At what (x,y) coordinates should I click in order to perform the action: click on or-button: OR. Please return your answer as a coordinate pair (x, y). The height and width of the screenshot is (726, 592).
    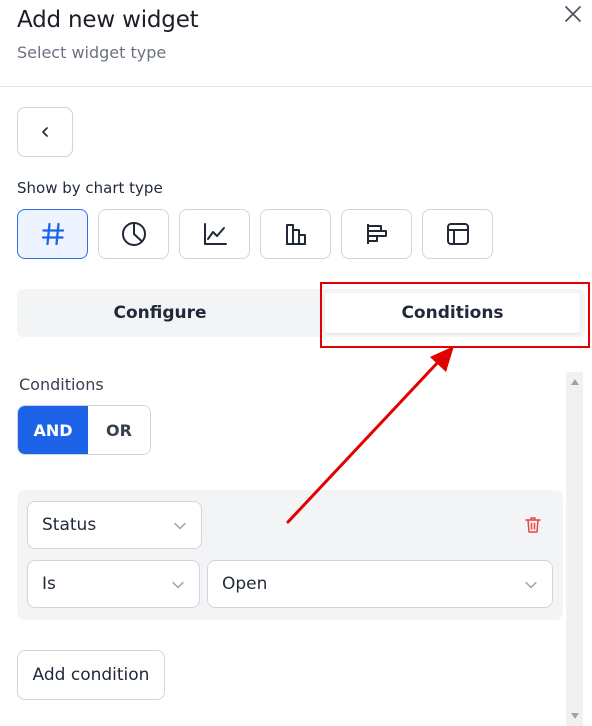
    Looking at the image, I should click on (119, 430).